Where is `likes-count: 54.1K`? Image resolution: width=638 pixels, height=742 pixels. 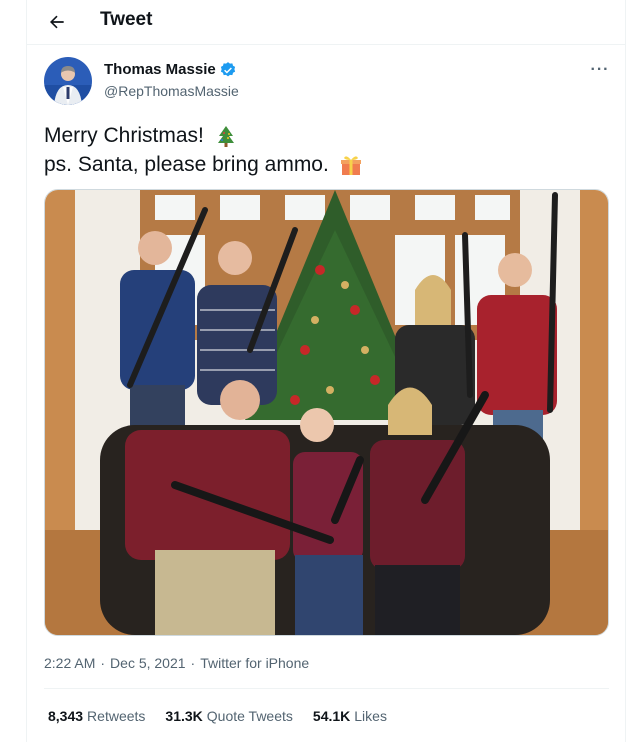
likes-count: 54.1K is located at coordinates (331, 716).